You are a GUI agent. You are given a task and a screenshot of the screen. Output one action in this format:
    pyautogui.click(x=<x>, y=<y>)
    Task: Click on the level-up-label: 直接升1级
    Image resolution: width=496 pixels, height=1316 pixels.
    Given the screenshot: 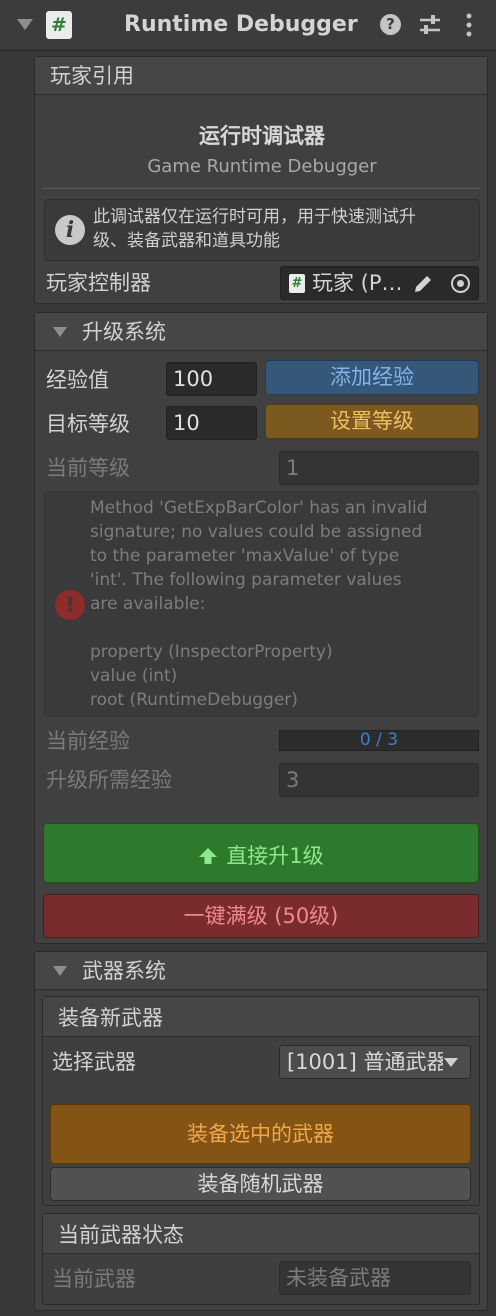 What is the action you would take?
    pyautogui.click(x=275, y=856)
    